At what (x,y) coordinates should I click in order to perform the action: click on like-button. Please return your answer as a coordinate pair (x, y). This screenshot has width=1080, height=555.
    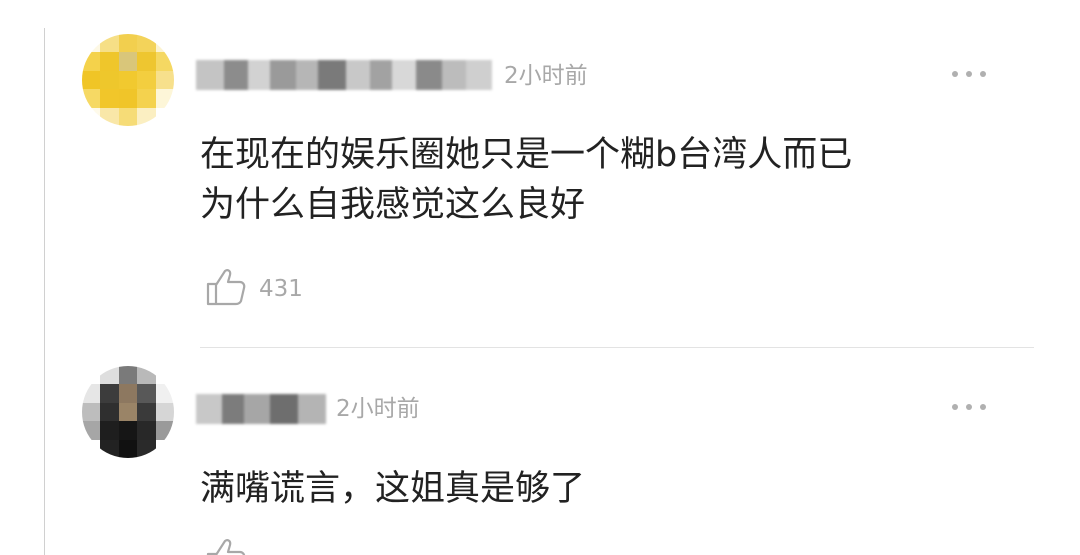
    Looking at the image, I should click on (226, 545).